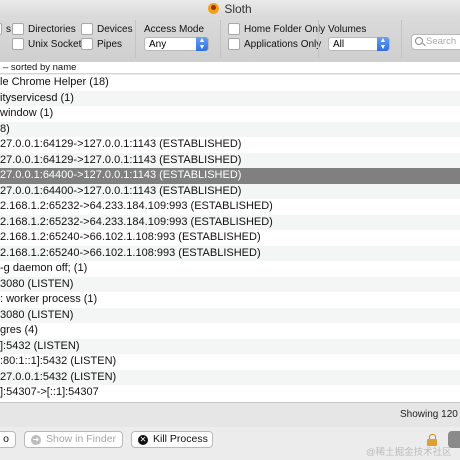  I want to click on reveal-button: o, so click(8, 439).